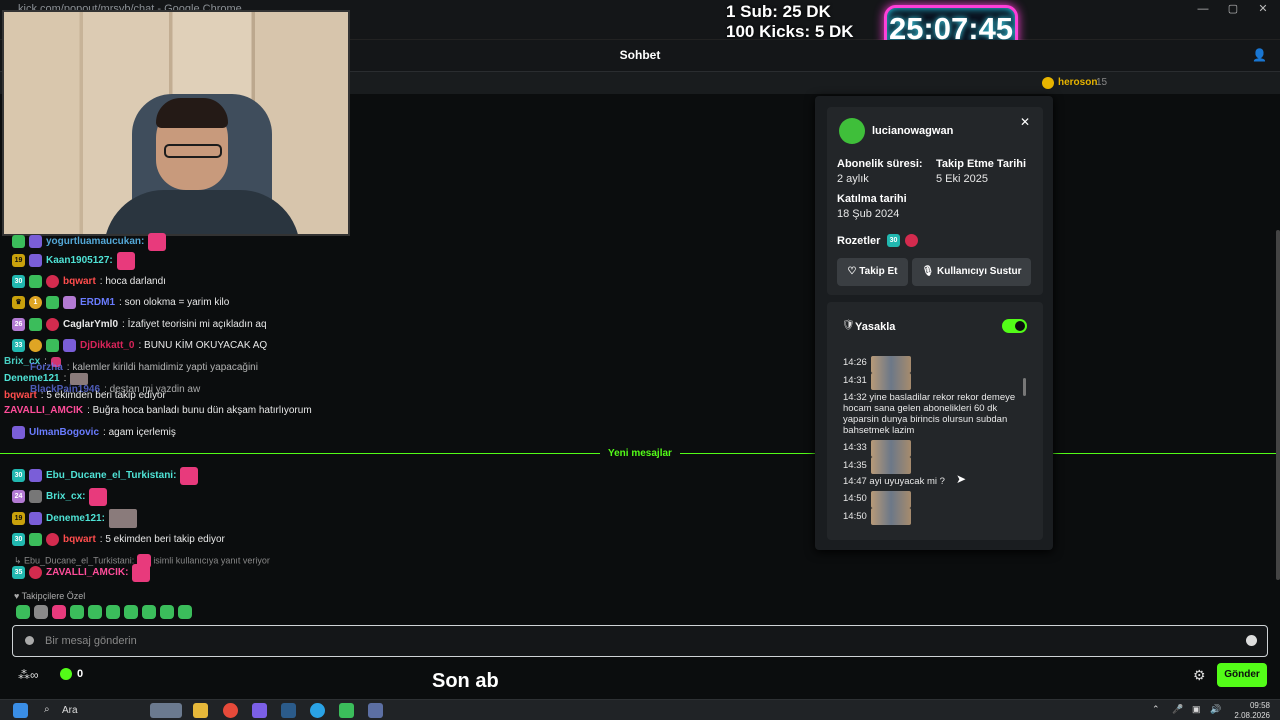  Describe the element at coordinates (64, 432) in the screenshot. I see `chat-username: UlmanBogovic` at that location.